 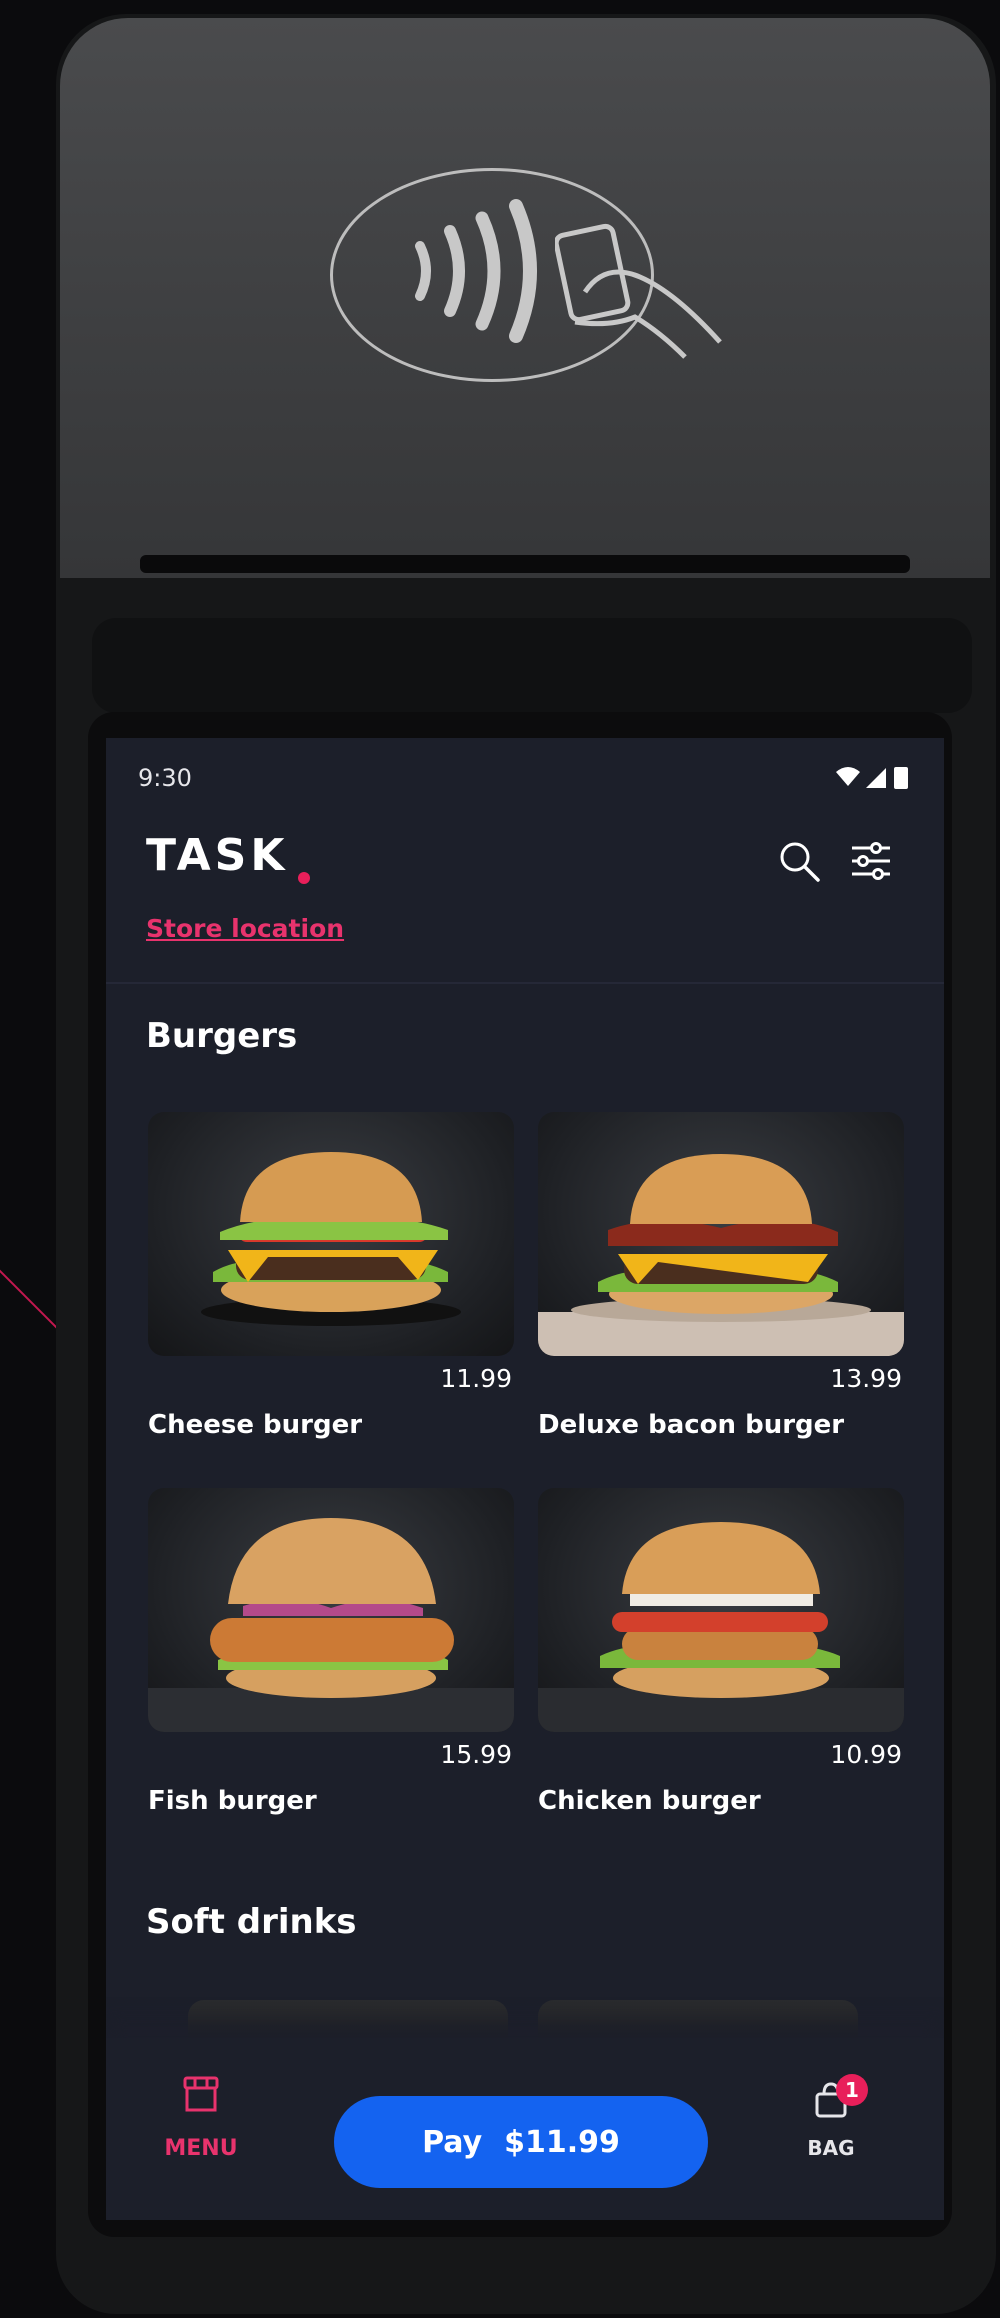 What do you see at coordinates (245, 928) in the screenshot?
I see `store-location-link: Store location` at bounding box center [245, 928].